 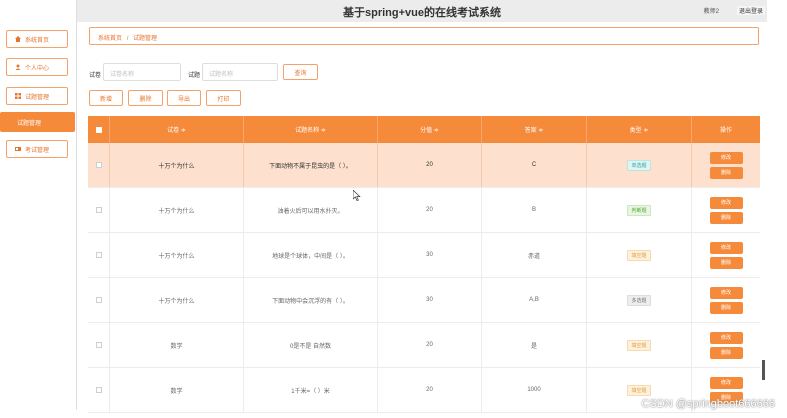 What do you see at coordinates (18, 39) in the screenshot?
I see `home-icon` at bounding box center [18, 39].